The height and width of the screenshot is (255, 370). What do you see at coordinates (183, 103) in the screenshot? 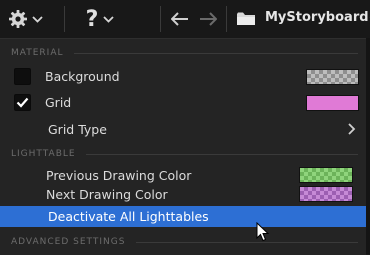
I see `menu-item-grid: Grid` at bounding box center [183, 103].